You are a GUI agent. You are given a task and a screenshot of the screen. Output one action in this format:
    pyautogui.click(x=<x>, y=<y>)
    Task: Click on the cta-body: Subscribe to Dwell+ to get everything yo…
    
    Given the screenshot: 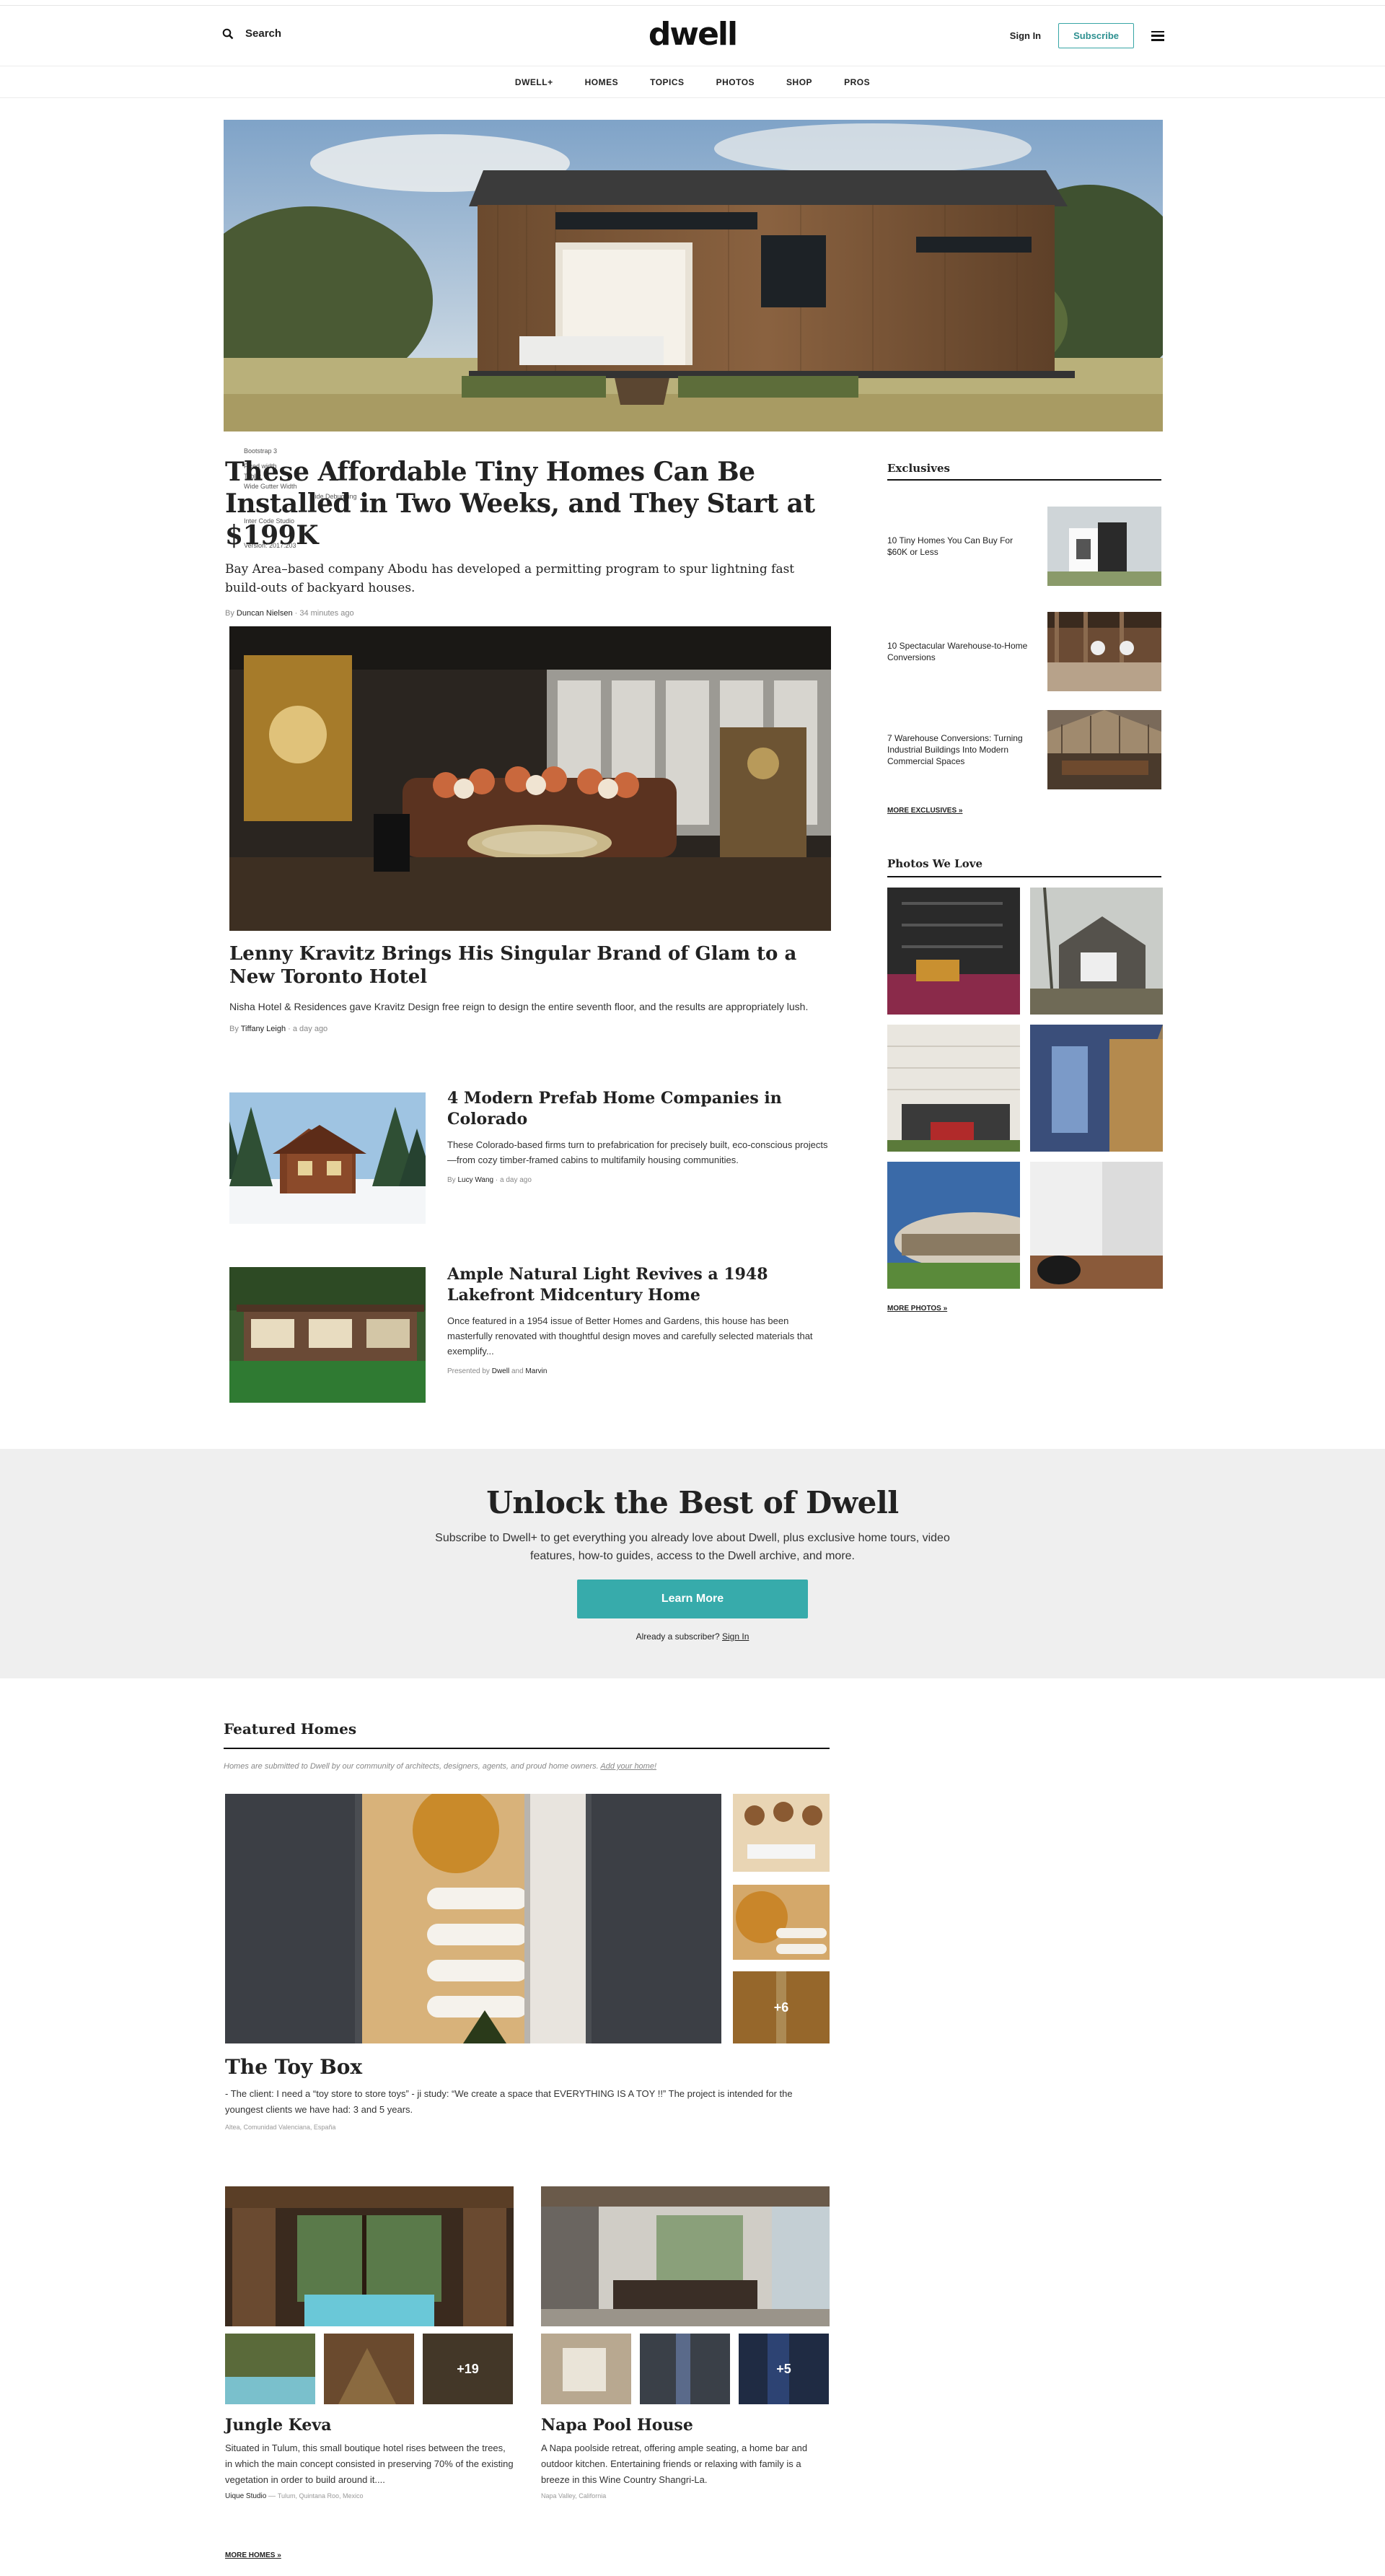 What is the action you would take?
    pyautogui.click(x=692, y=1547)
    